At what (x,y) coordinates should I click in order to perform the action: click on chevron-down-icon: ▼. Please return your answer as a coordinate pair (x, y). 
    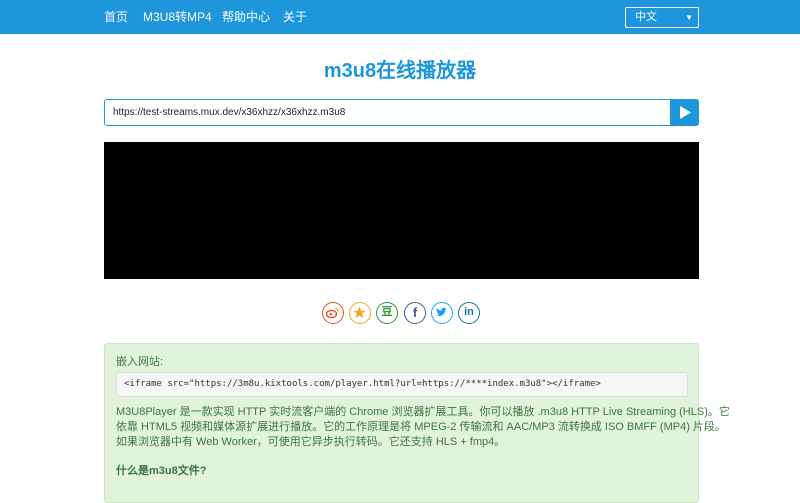
    Looking at the image, I should click on (689, 17).